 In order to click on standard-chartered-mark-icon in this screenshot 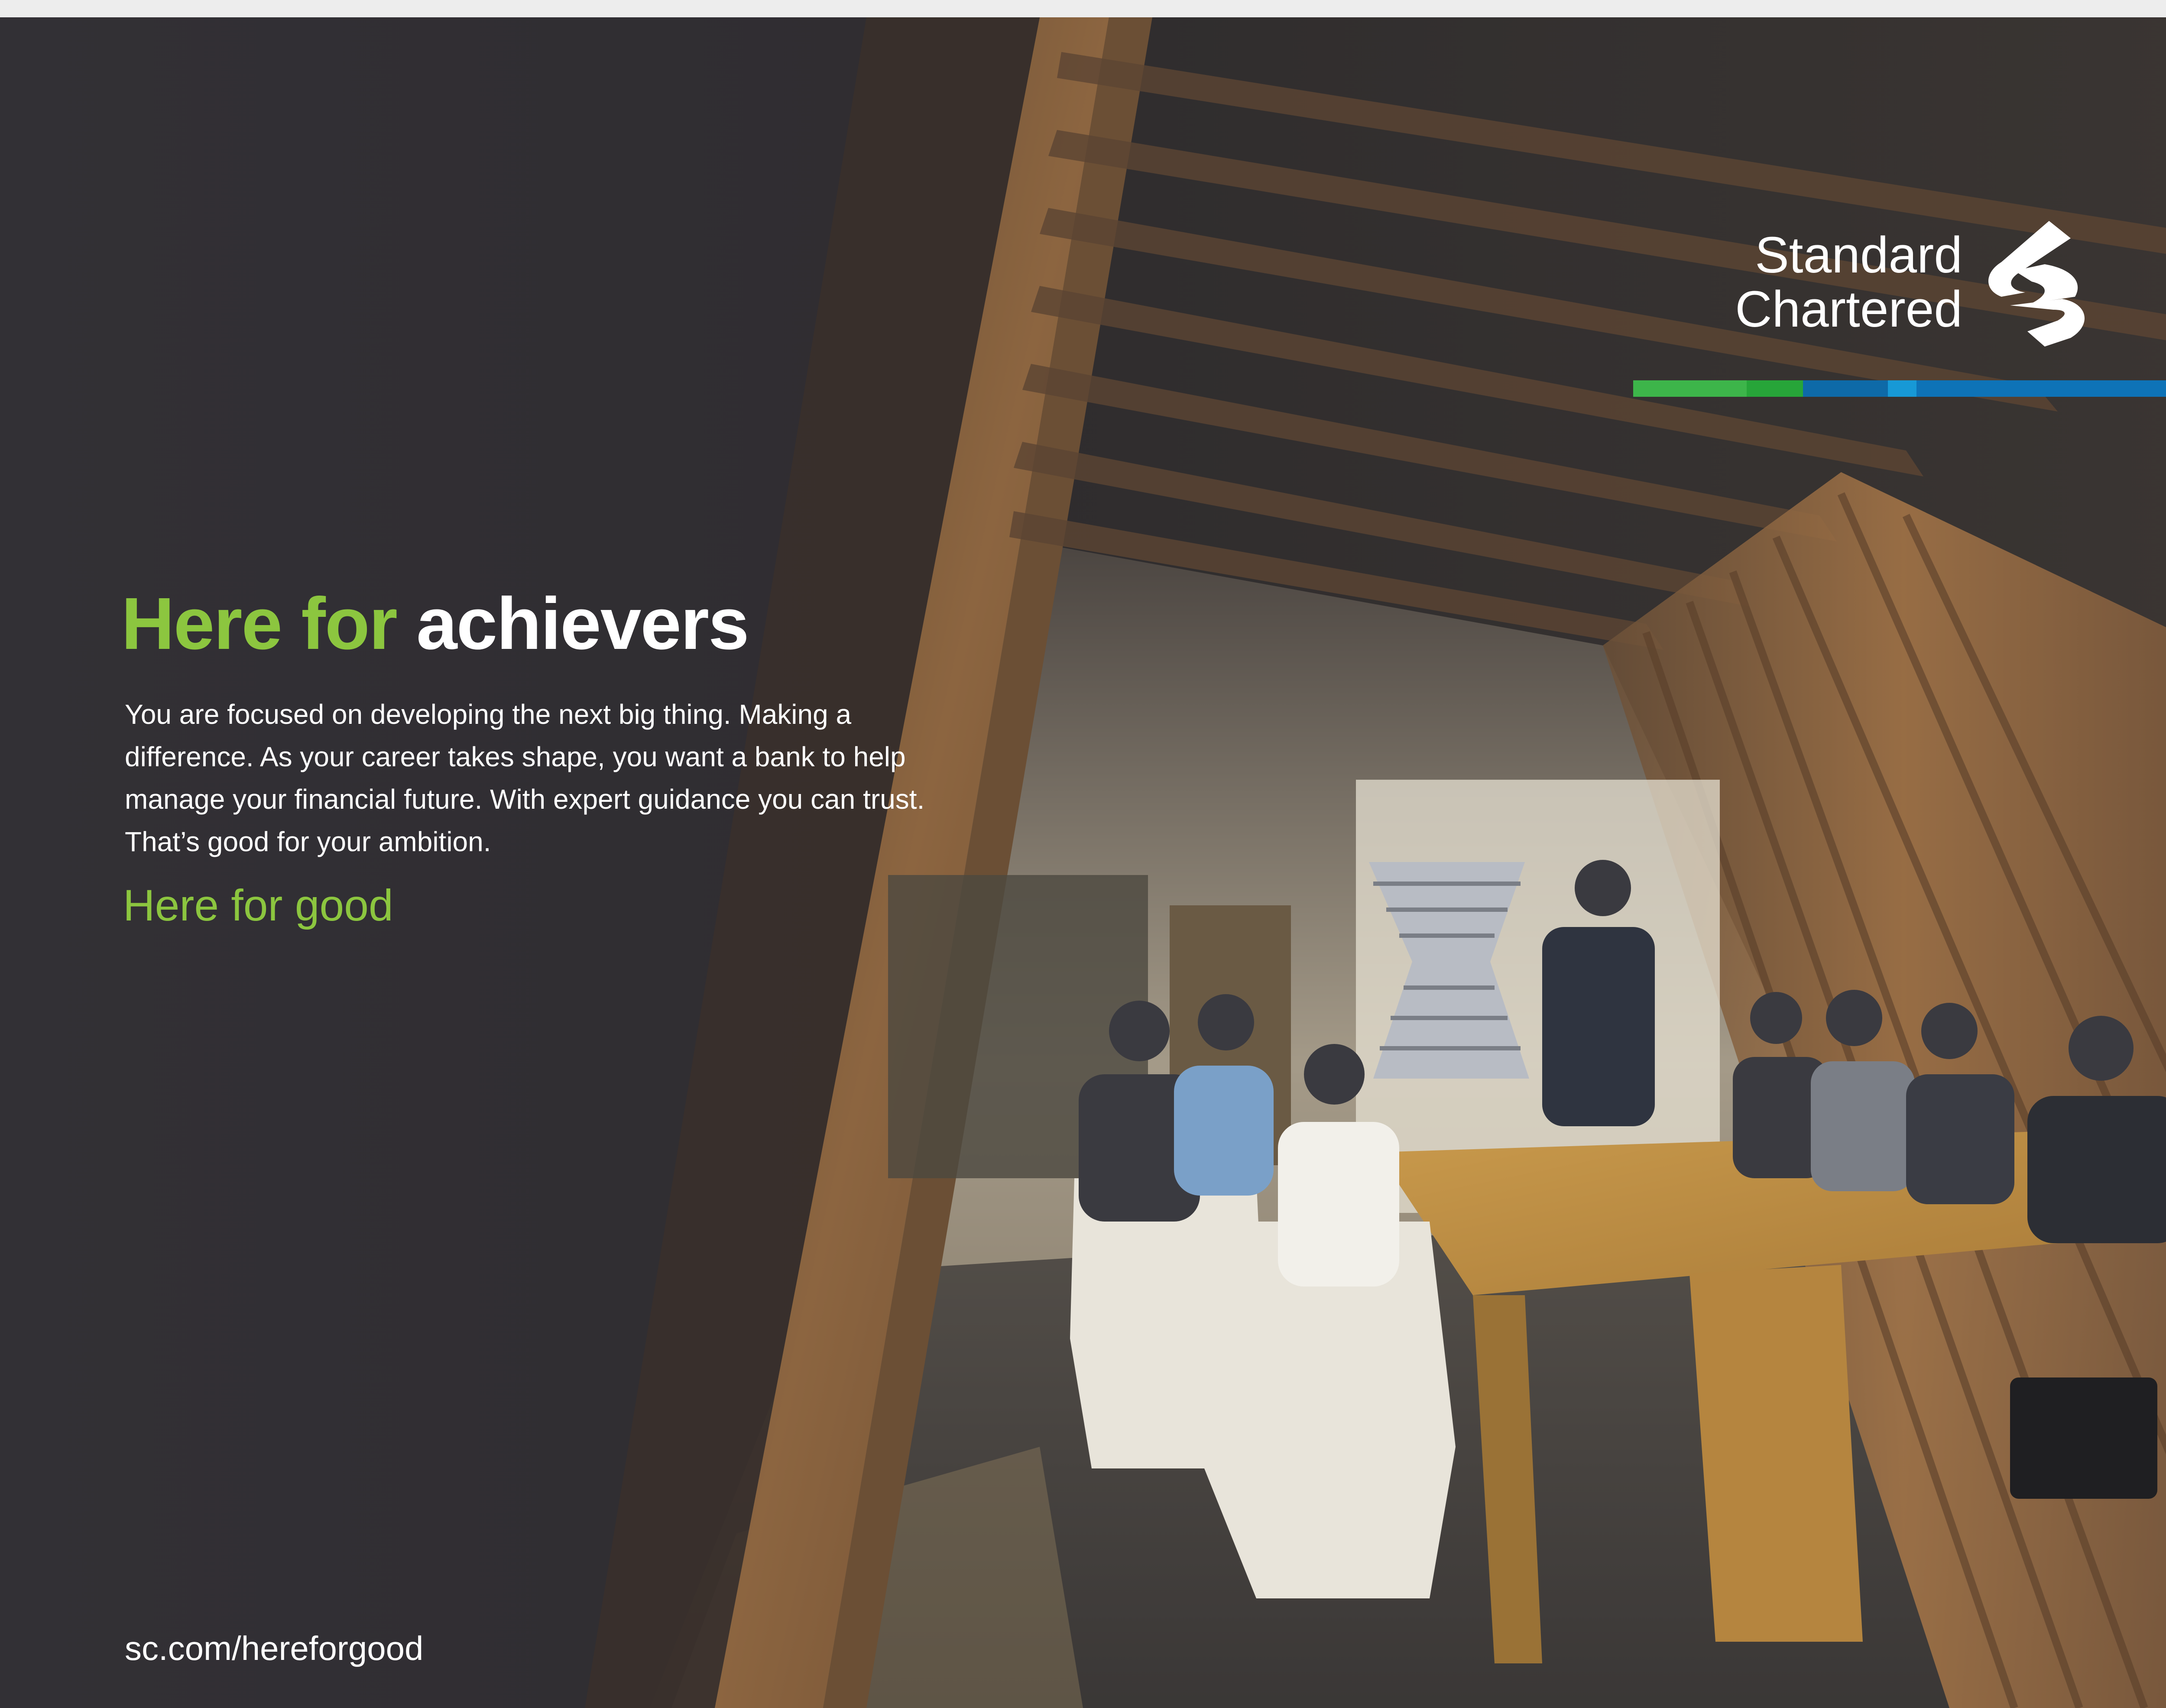, I will do `click(2036, 284)`.